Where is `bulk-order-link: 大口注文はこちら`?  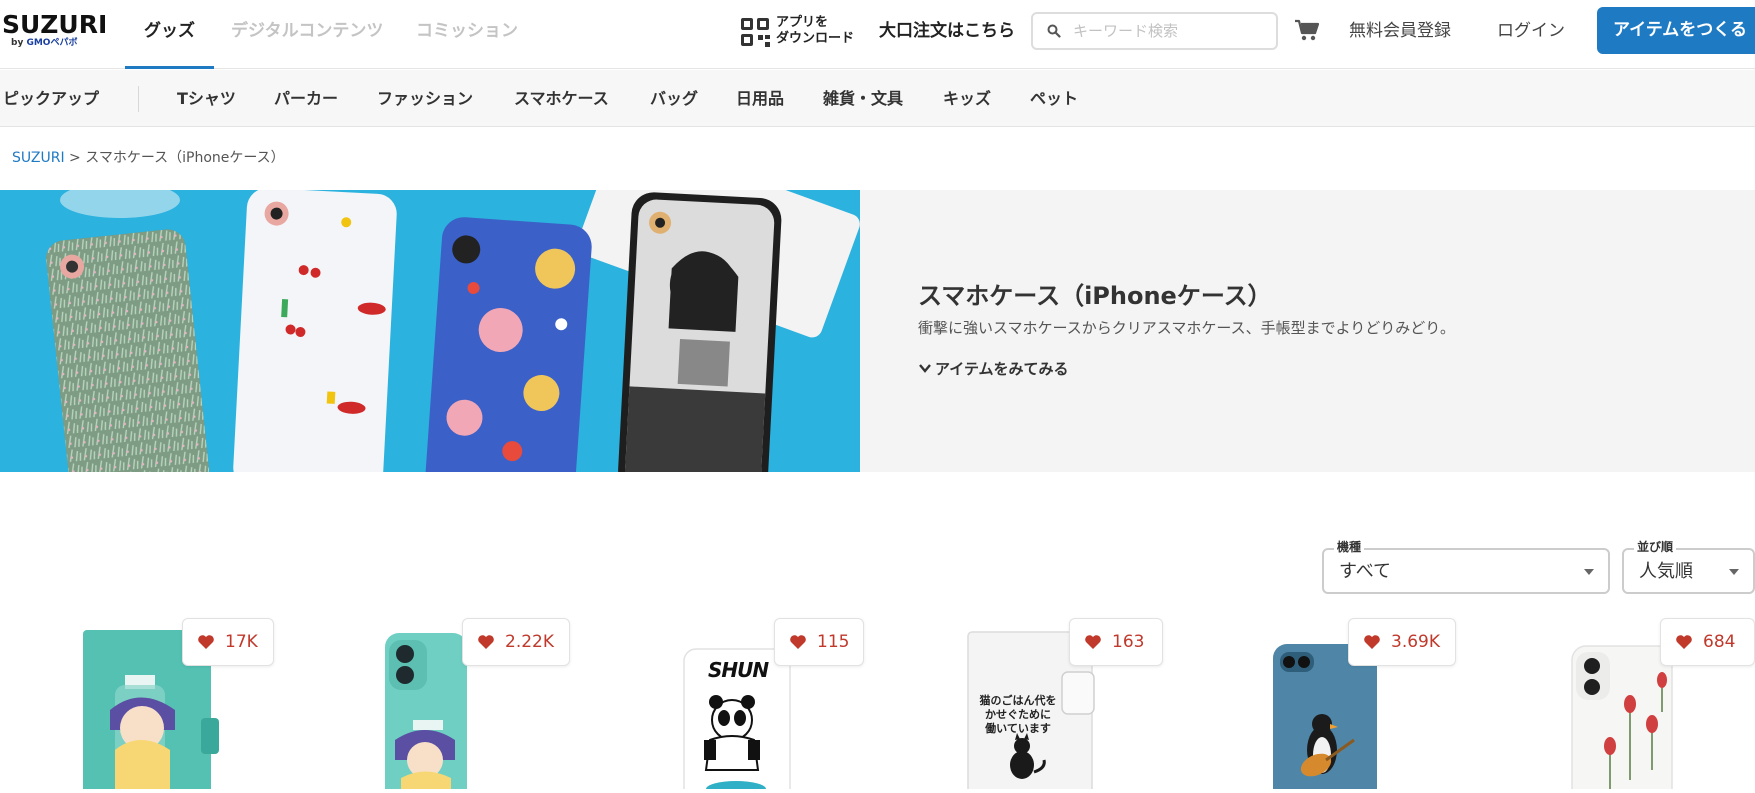 bulk-order-link: 大口注文はこちら is located at coordinates (947, 31).